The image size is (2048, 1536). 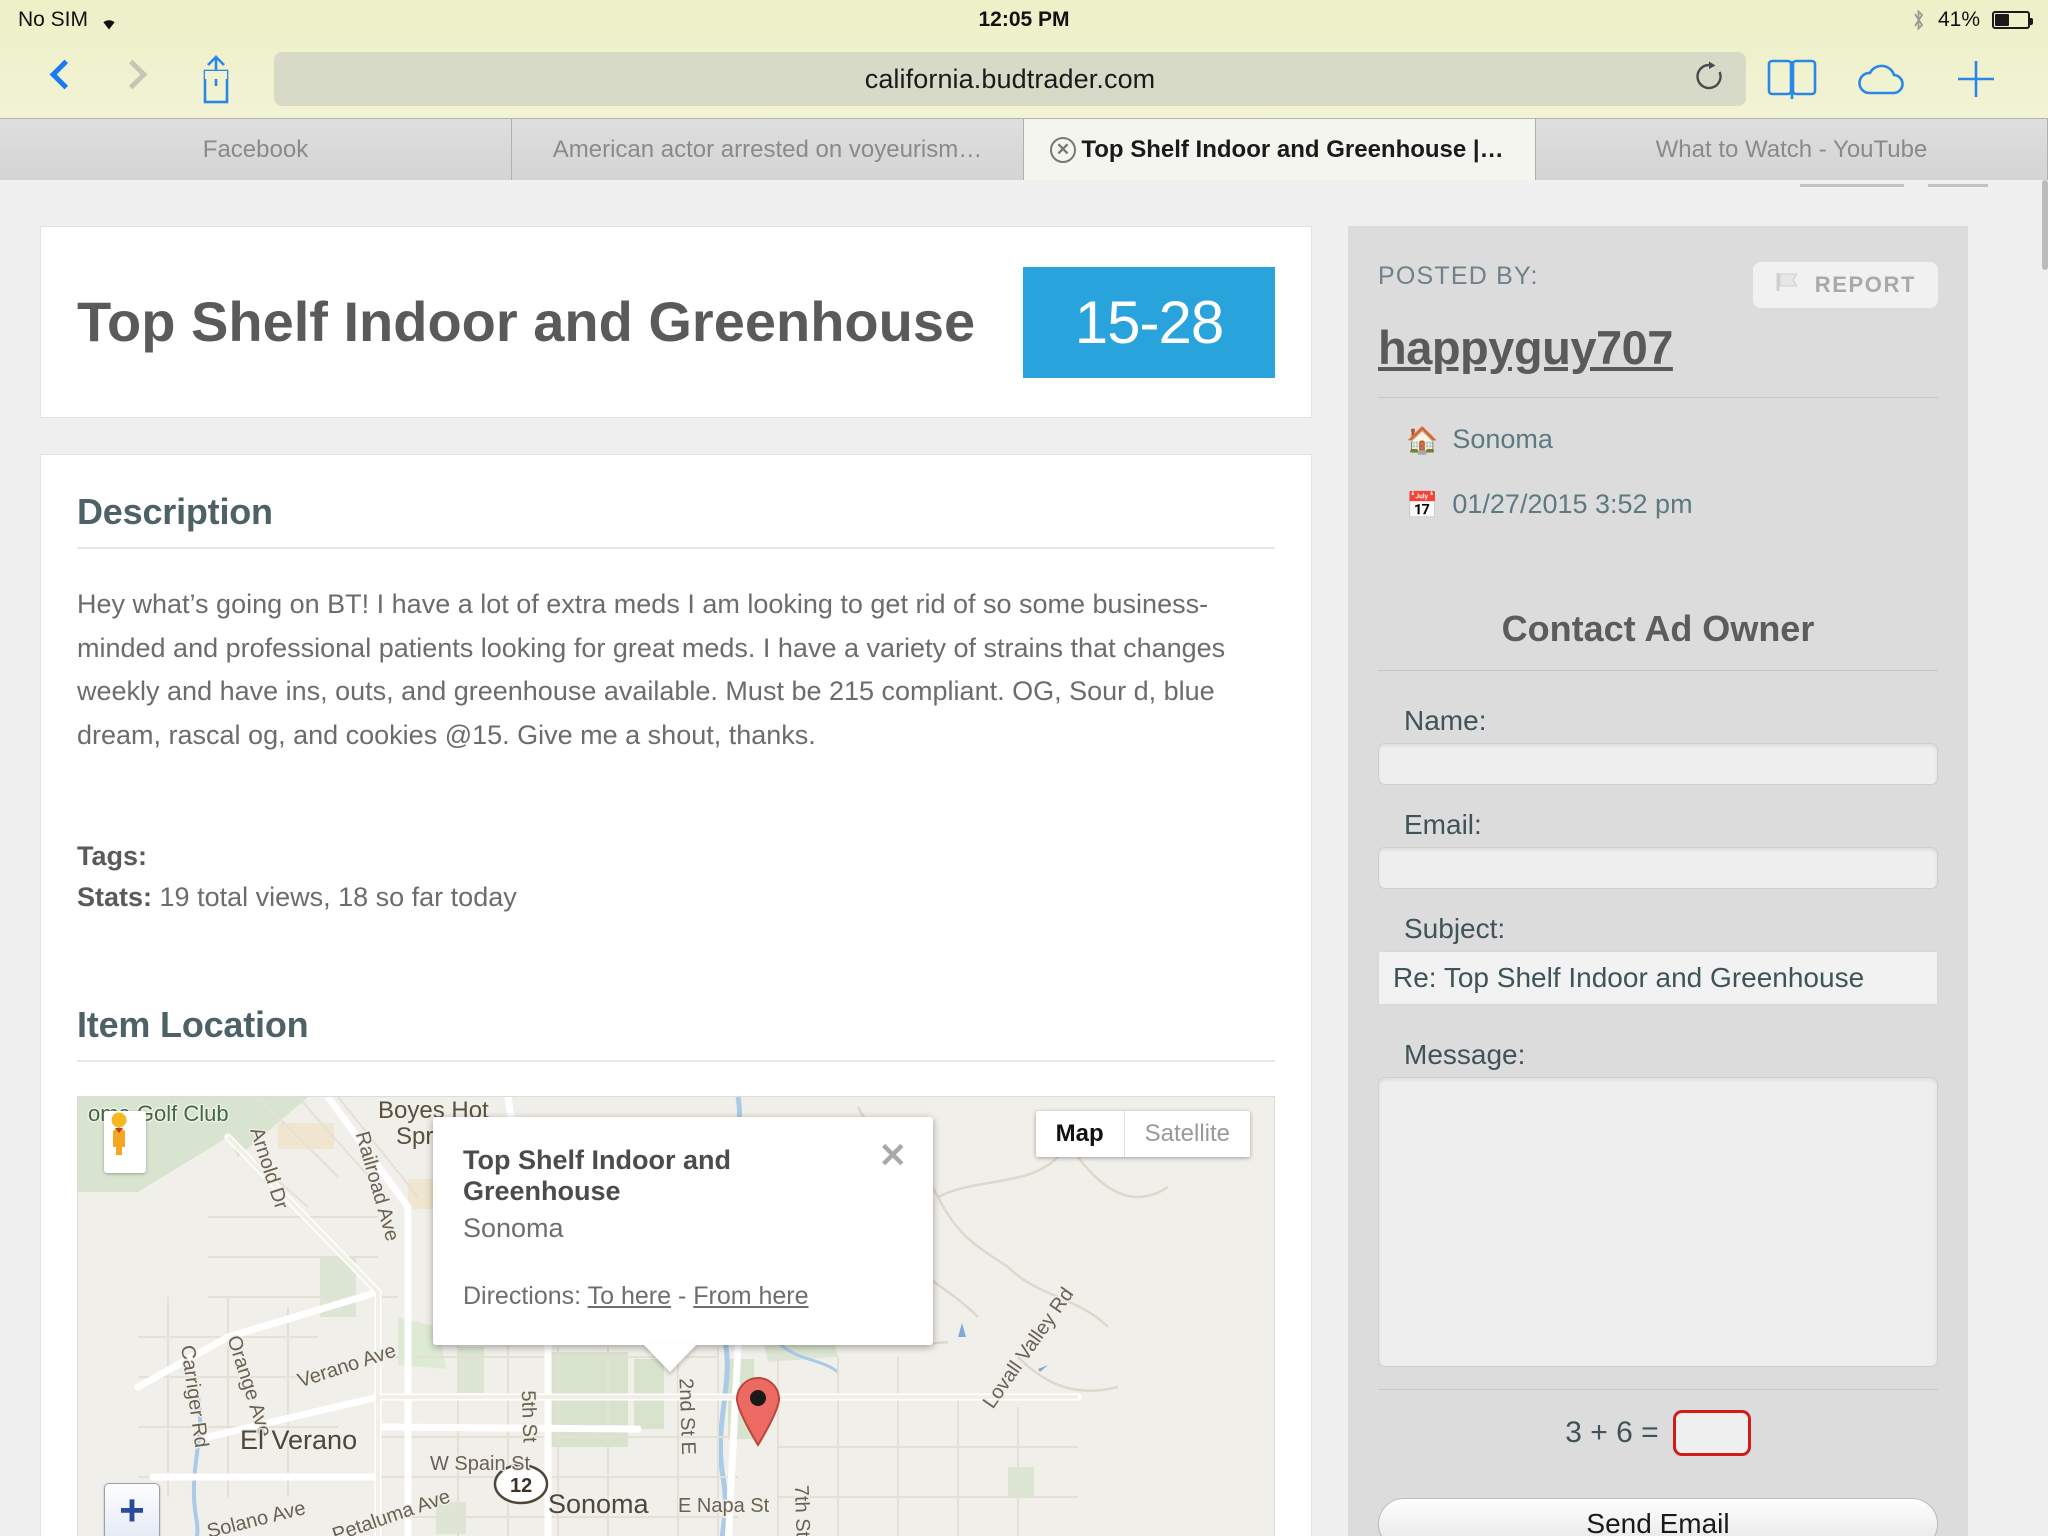 What do you see at coordinates (1612, 1432) in the screenshot?
I see `captcha-question: 3 + 6 =` at bounding box center [1612, 1432].